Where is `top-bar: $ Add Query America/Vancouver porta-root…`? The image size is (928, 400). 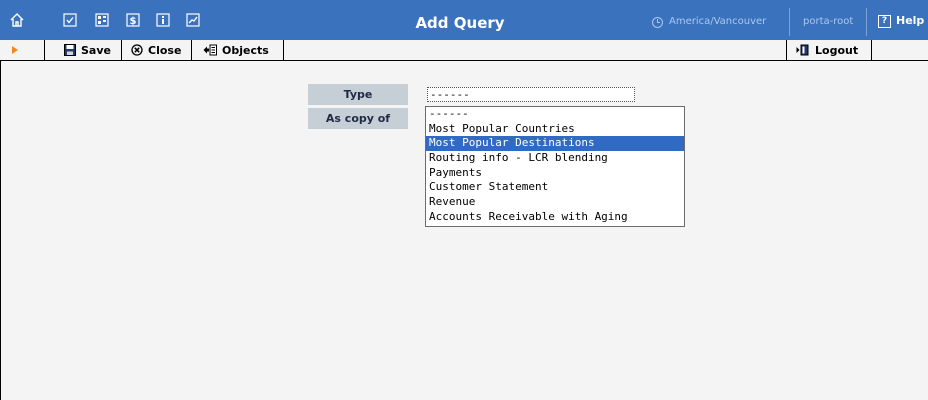
top-bar: $ Add Query America/Vancouver porta-root… is located at coordinates (464, 20).